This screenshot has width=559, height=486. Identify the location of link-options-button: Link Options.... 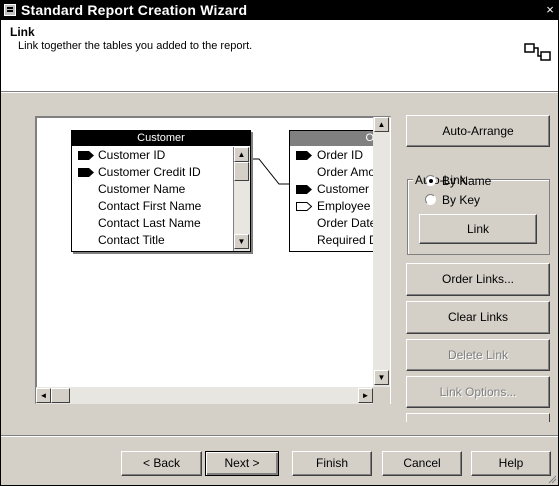
(478, 392).